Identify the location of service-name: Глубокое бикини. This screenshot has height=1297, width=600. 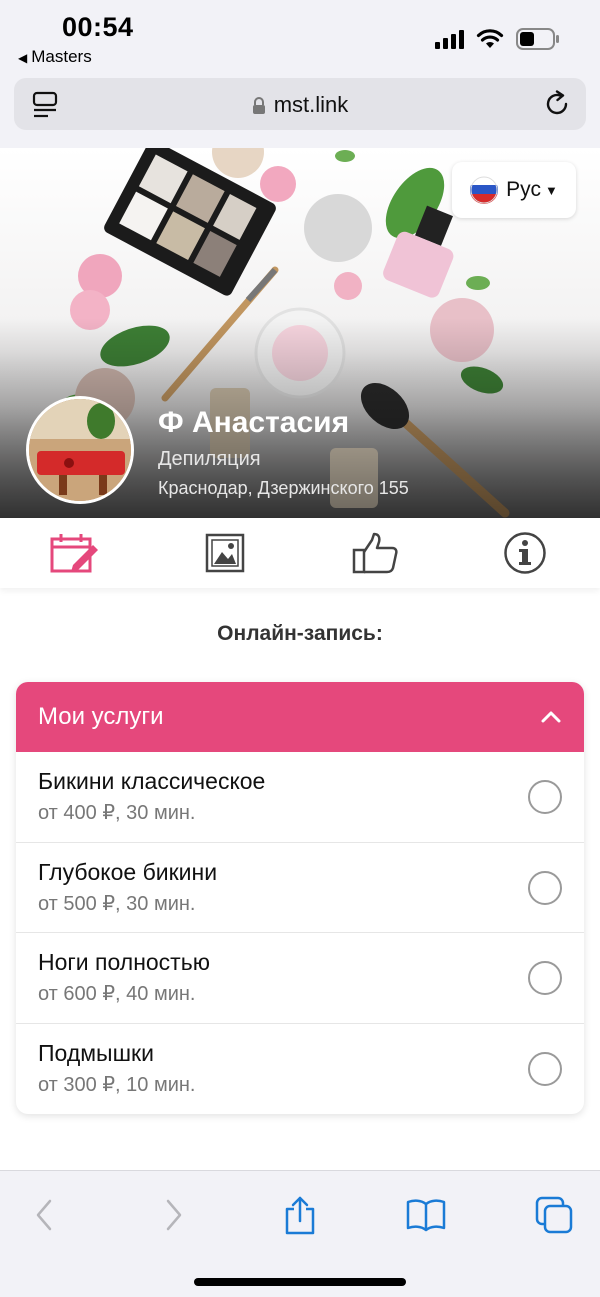
(128, 871).